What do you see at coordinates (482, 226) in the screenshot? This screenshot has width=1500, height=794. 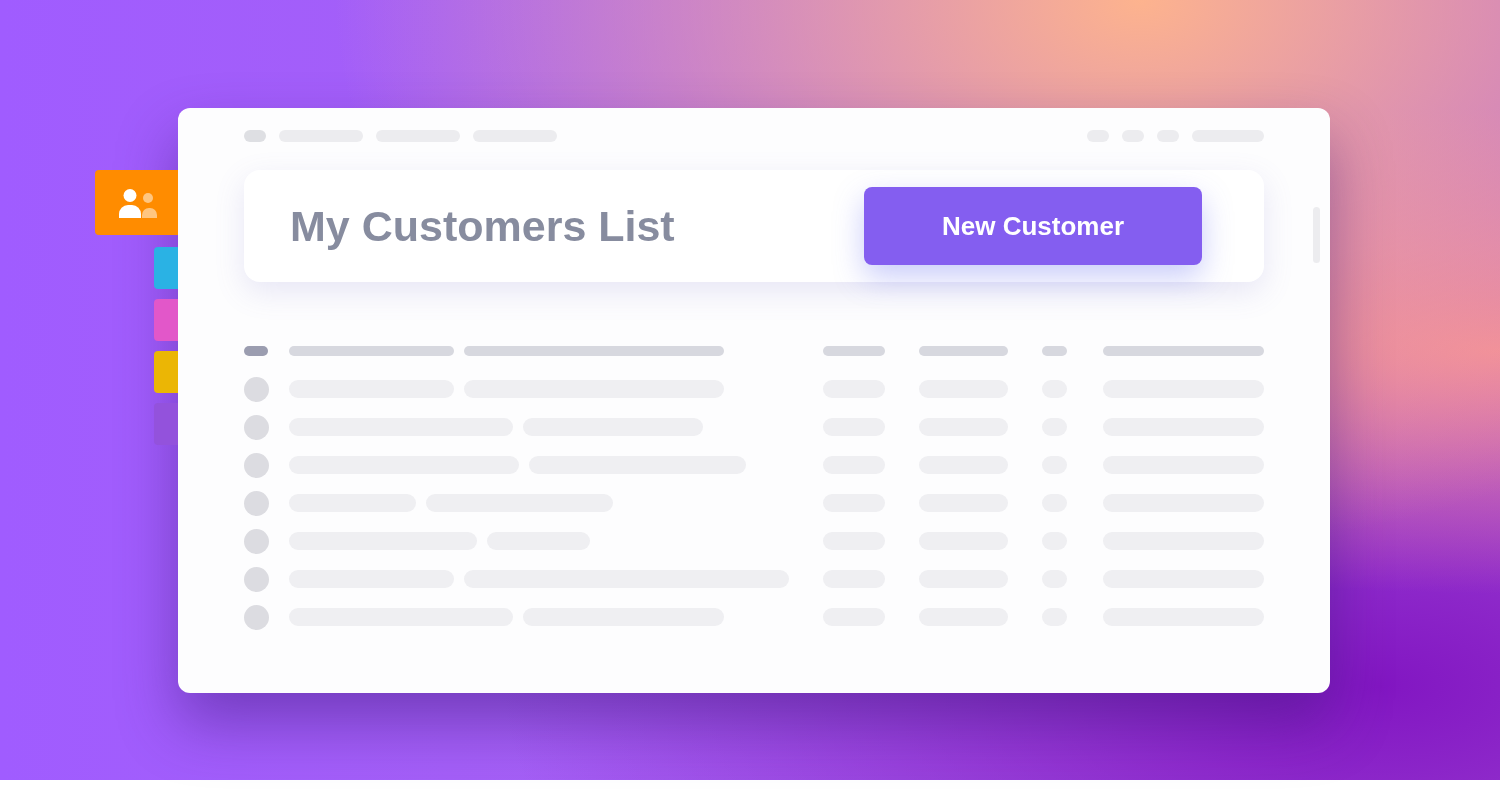 I see `page-title: My Customers List` at bounding box center [482, 226].